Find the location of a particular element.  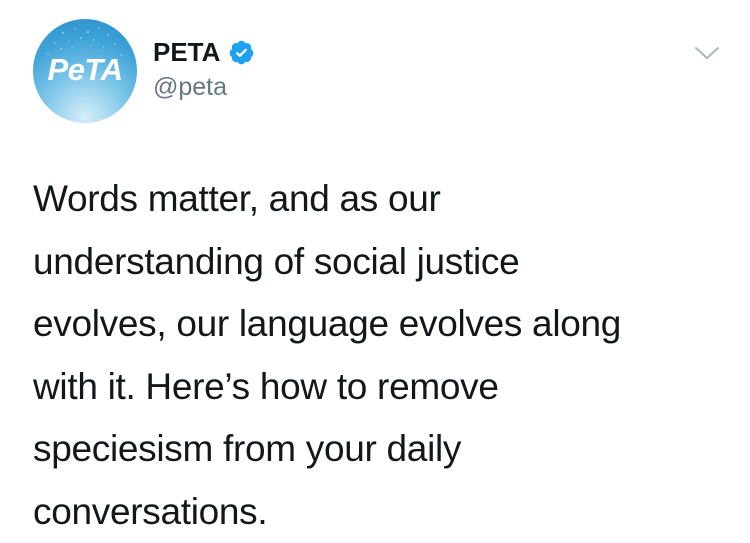

avatar-logo-text: PeTA is located at coordinates (85, 69).